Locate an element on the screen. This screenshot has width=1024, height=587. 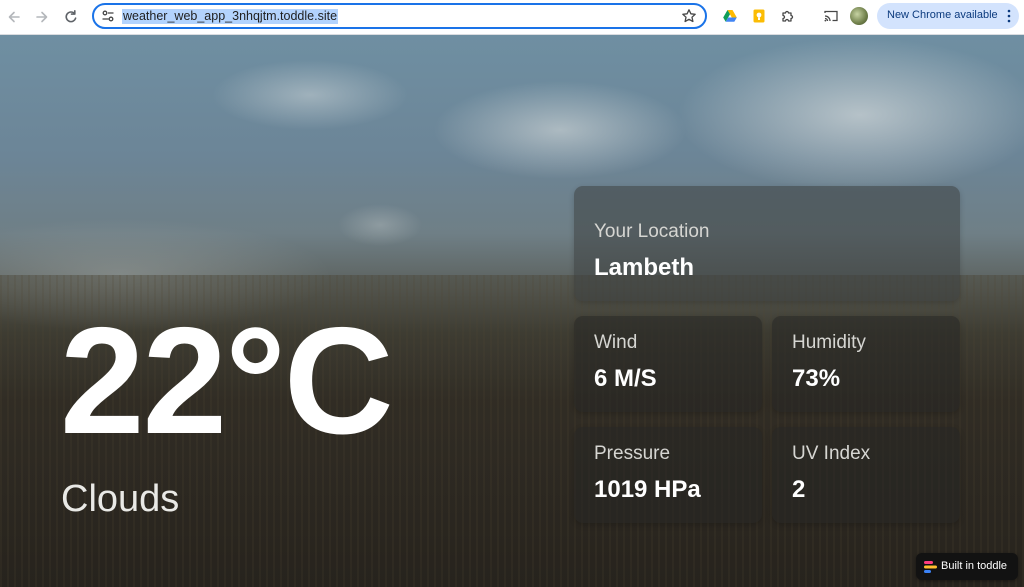
google-keep-extension is located at coordinates (759, 16).